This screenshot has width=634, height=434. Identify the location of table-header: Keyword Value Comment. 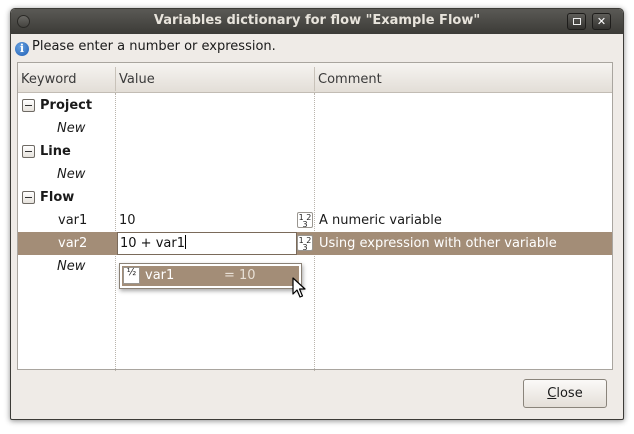
(315, 78).